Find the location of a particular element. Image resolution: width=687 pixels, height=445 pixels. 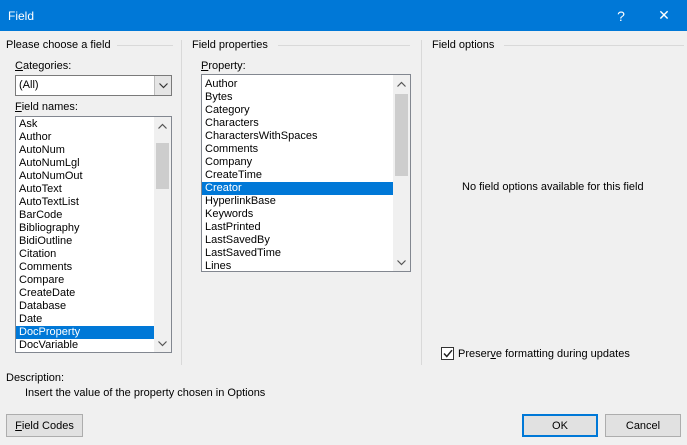

list-item: Keywords is located at coordinates (298, 214).